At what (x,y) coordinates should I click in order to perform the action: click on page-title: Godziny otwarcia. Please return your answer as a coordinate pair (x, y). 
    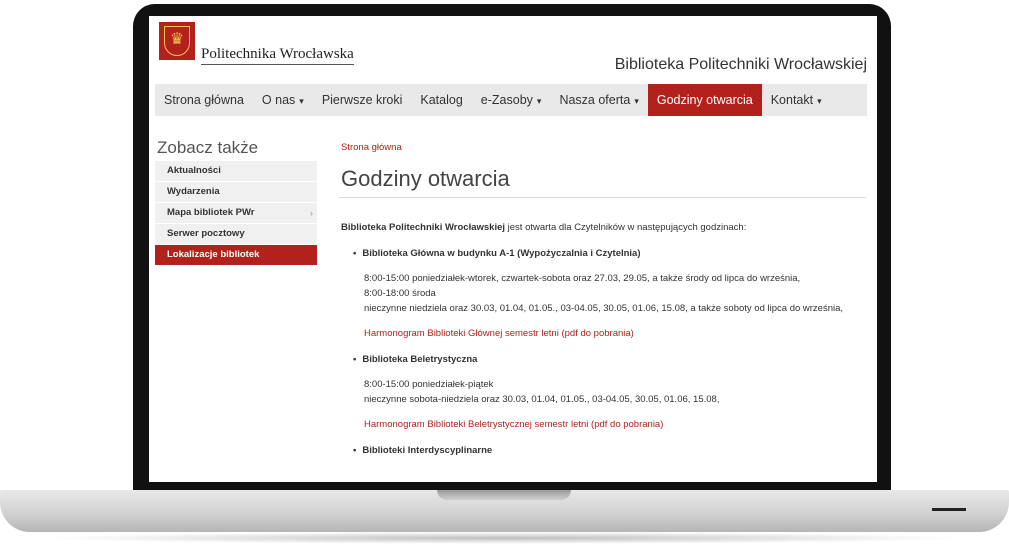
    Looking at the image, I should click on (425, 178).